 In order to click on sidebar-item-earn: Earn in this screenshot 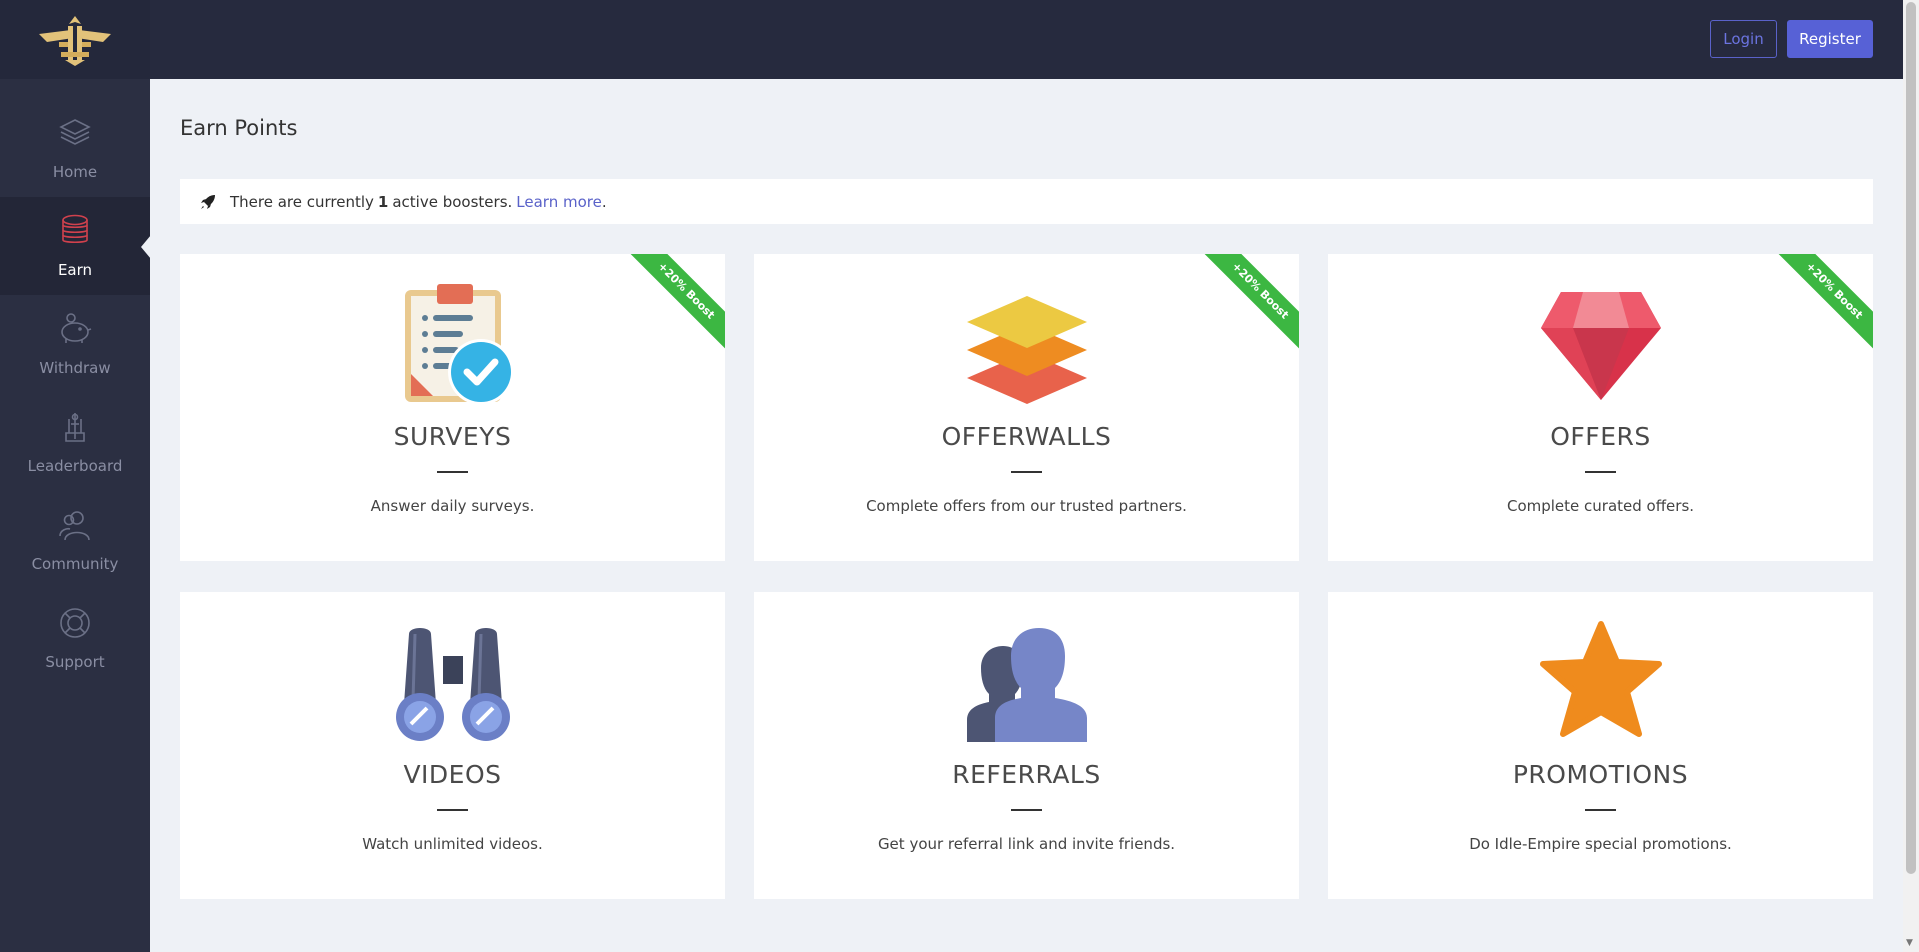, I will do `click(75, 246)`.